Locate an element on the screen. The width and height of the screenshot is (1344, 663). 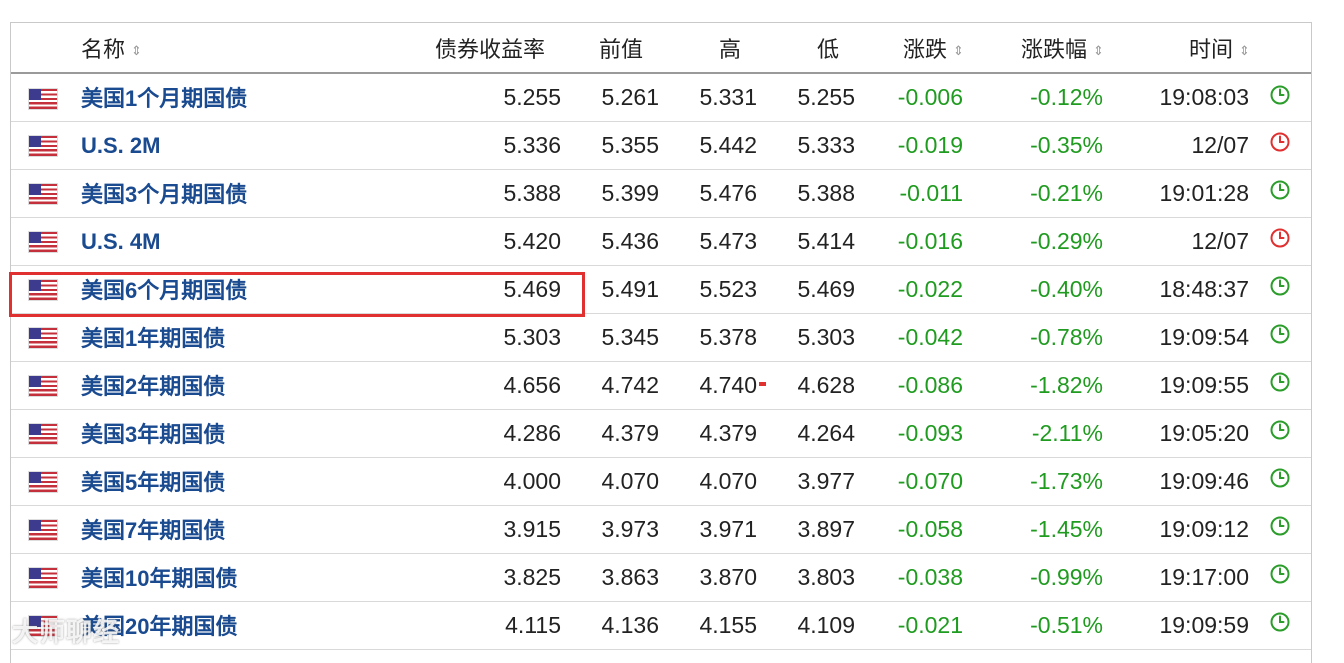
bond-name-link: 美国6个月期国债 is located at coordinates (164, 290).